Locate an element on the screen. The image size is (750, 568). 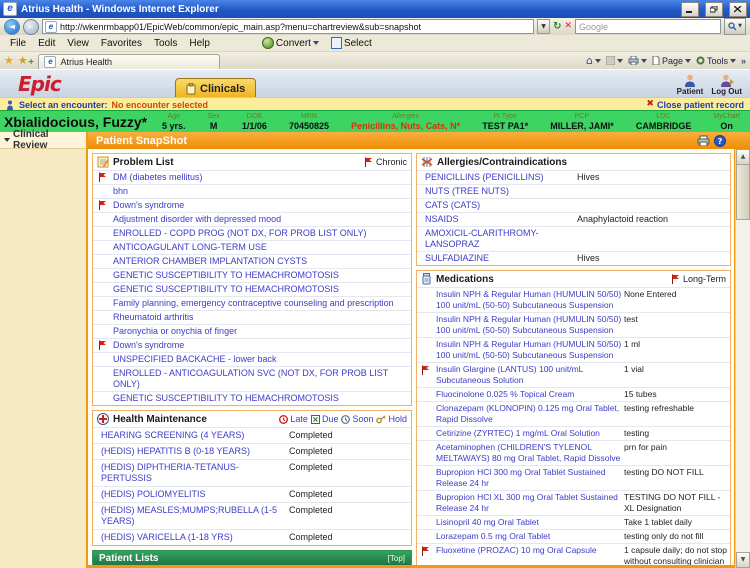
allergy-row: AMOXICIL-CLARITHROMY-LANSOPRAZ is located at coordinates (573, 238).